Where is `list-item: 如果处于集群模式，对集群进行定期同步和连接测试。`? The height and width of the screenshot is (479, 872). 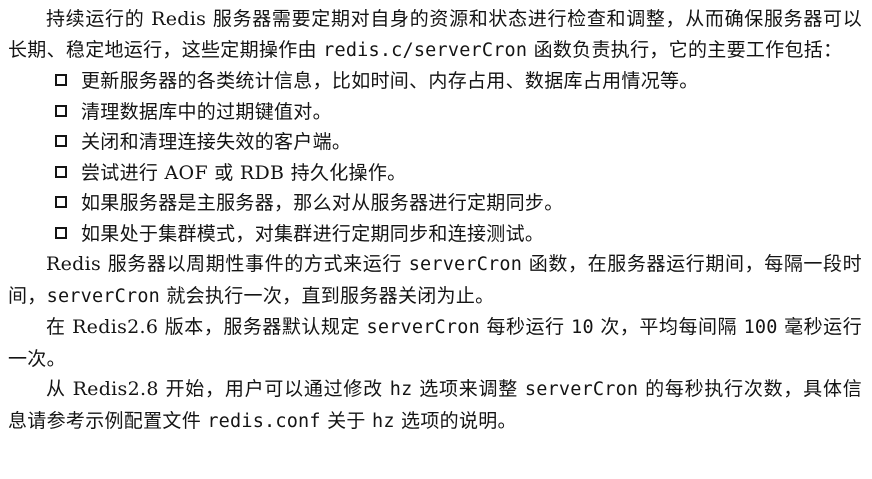 list-item: 如果处于集群模式，对集群进行定期同步和连接测试。 is located at coordinates (456, 234).